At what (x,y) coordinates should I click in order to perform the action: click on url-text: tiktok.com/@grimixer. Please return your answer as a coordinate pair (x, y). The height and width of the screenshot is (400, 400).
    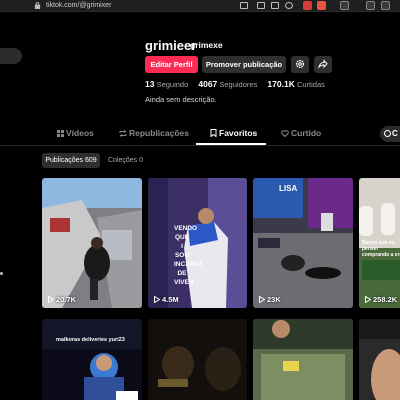
    Looking at the image, I should click on (78, 6).